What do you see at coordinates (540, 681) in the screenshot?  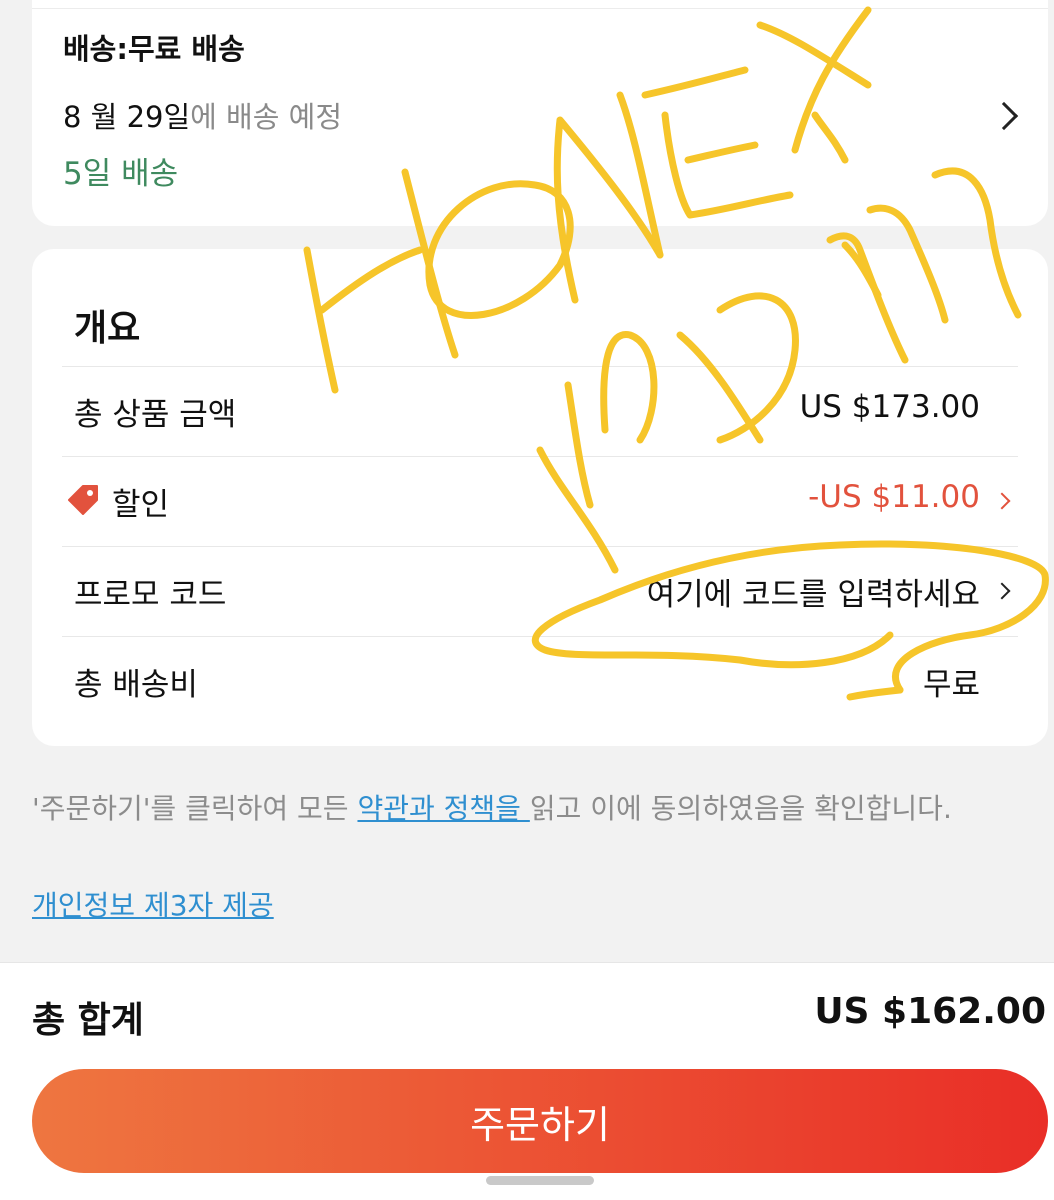 I see `shipping-fee-row: 총 배송비 무료` at bounding box center [540, 681].